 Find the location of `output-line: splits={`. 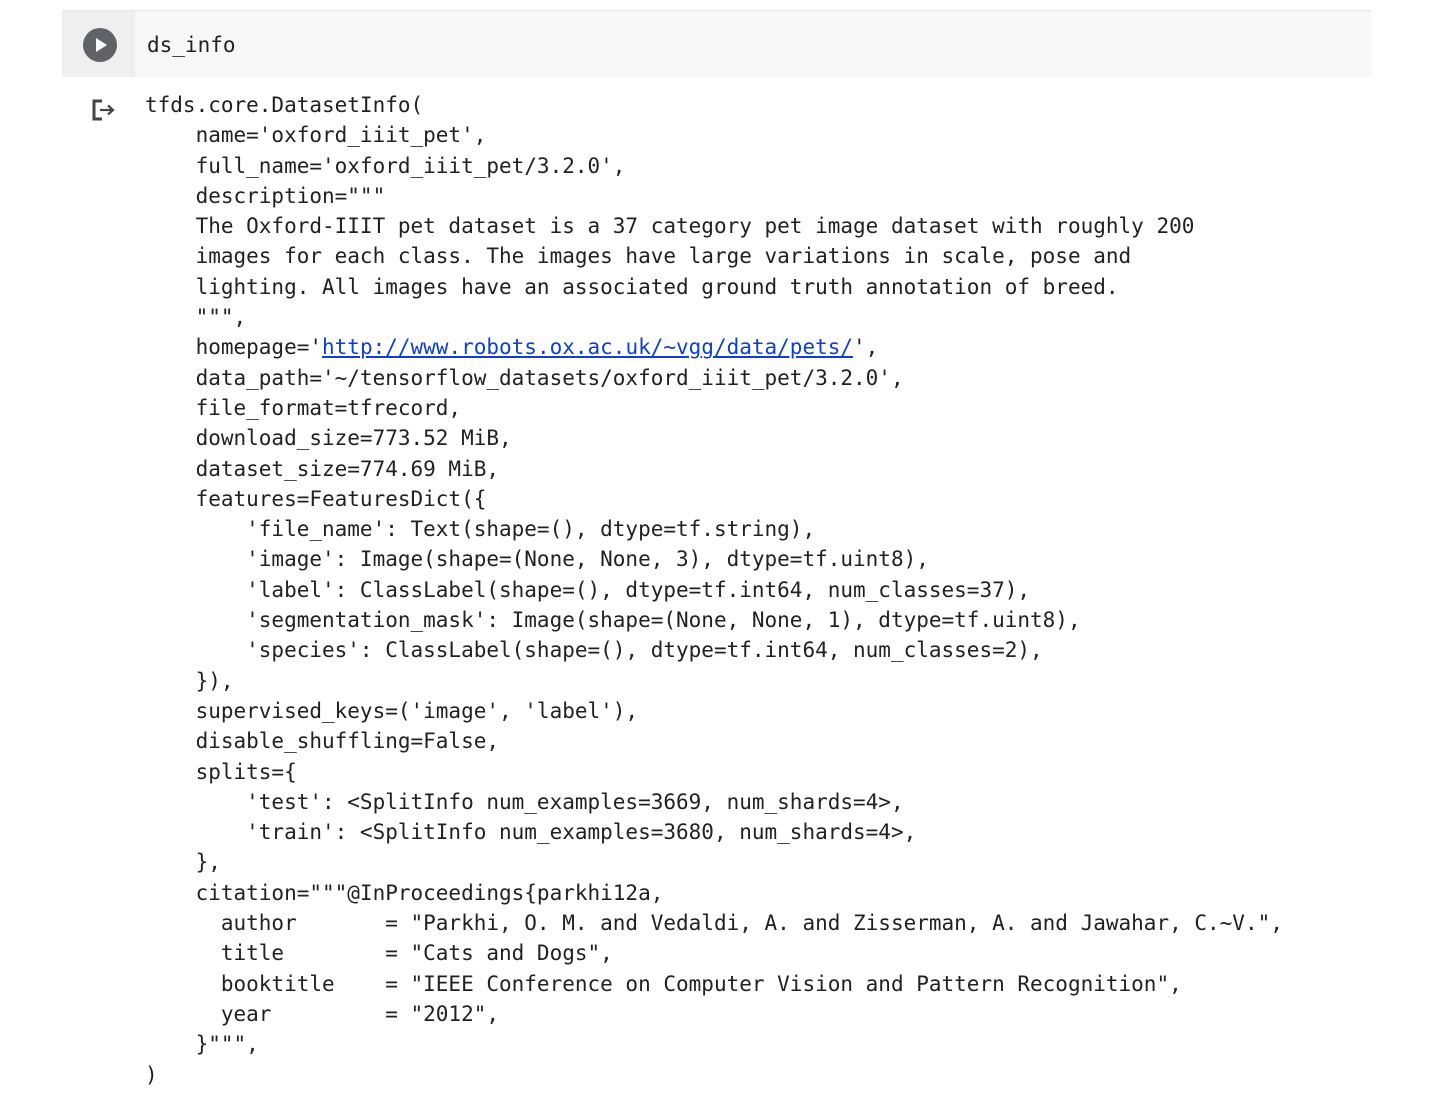

output-line: splits={ is located at coordinates (221, 771).